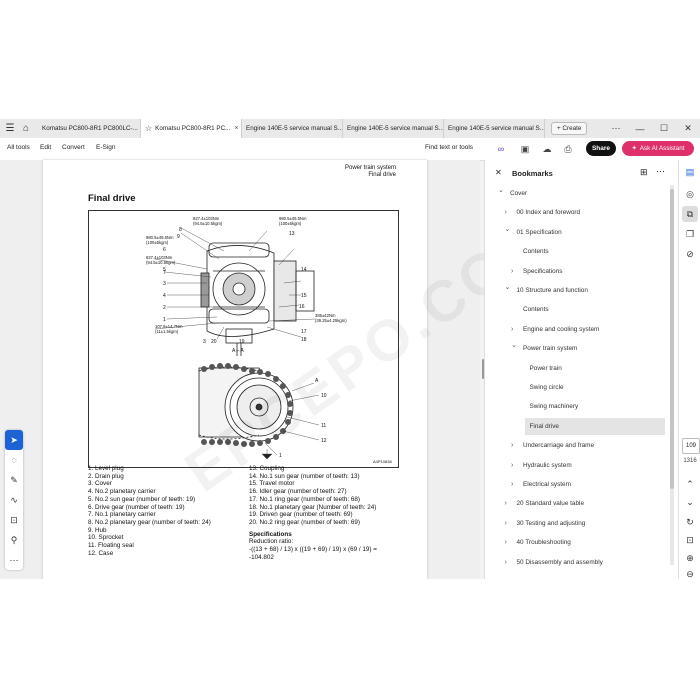 The width and height of the screenshot is (700, 700). Describe the element at coordinates (578, 503) in the screenshot. I see `bookmark-item: › 20 Standard value table` at that location.